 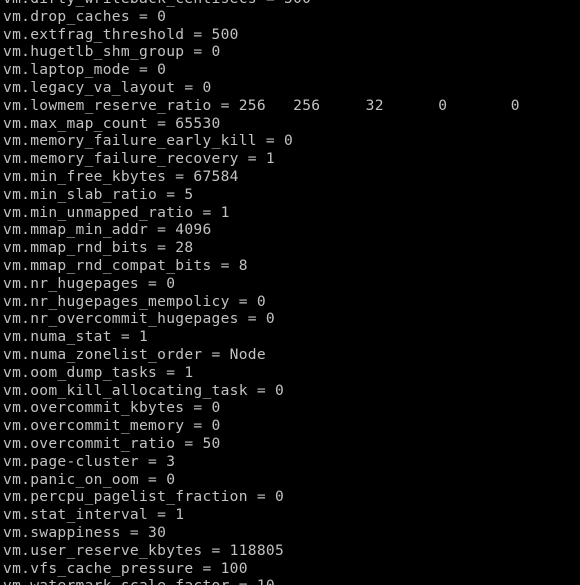 I want to click on terminal-line: vm.mmap_rnd_compat_bits = 8, so click(x=125, y=265).